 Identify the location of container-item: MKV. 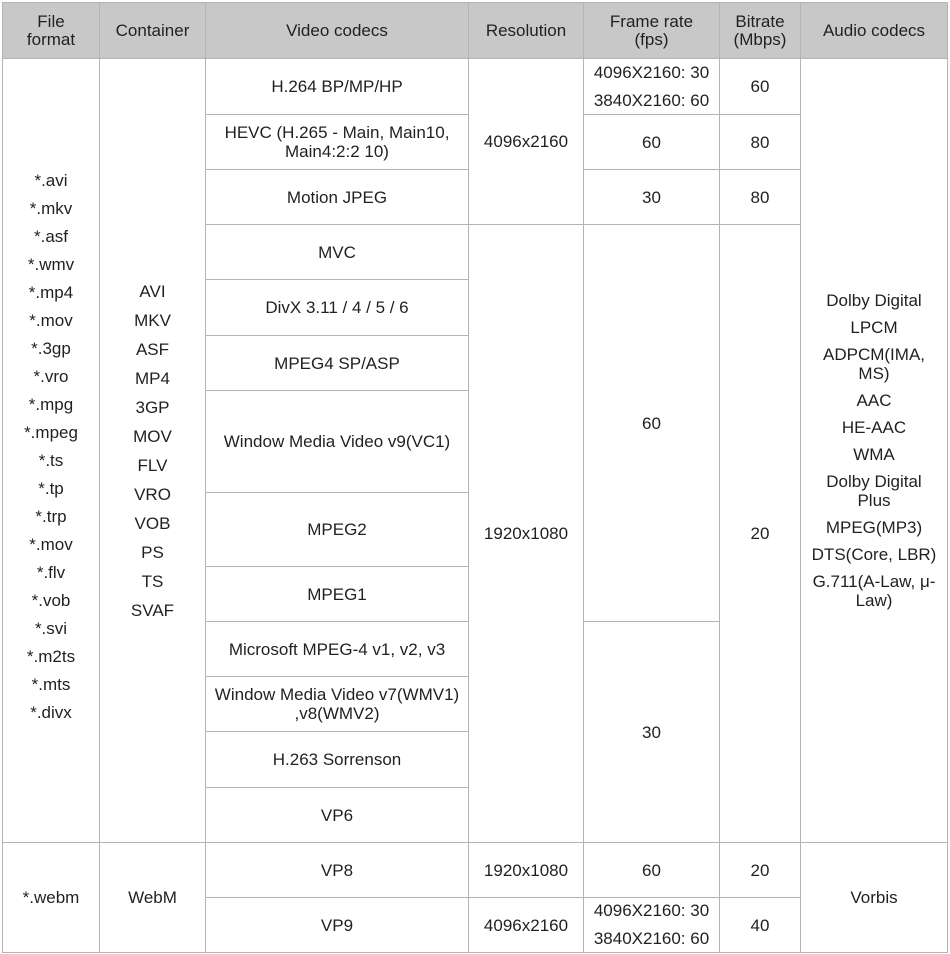
(152, 320).